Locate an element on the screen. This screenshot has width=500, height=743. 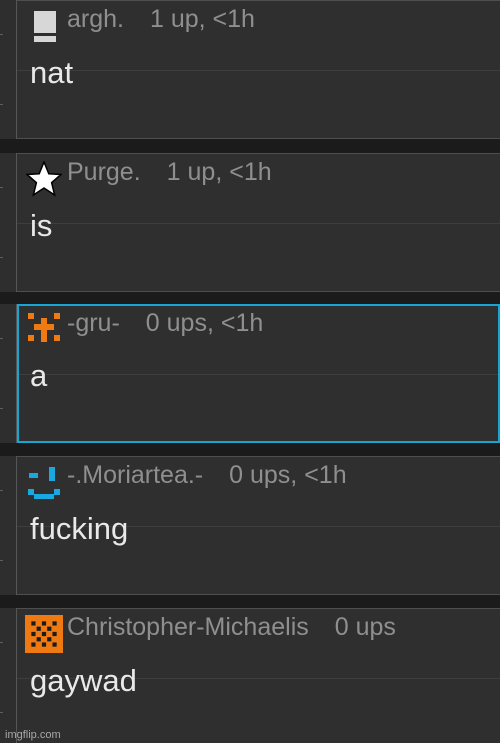
watermark: imgflip.com is located at coordinates (33, 735).